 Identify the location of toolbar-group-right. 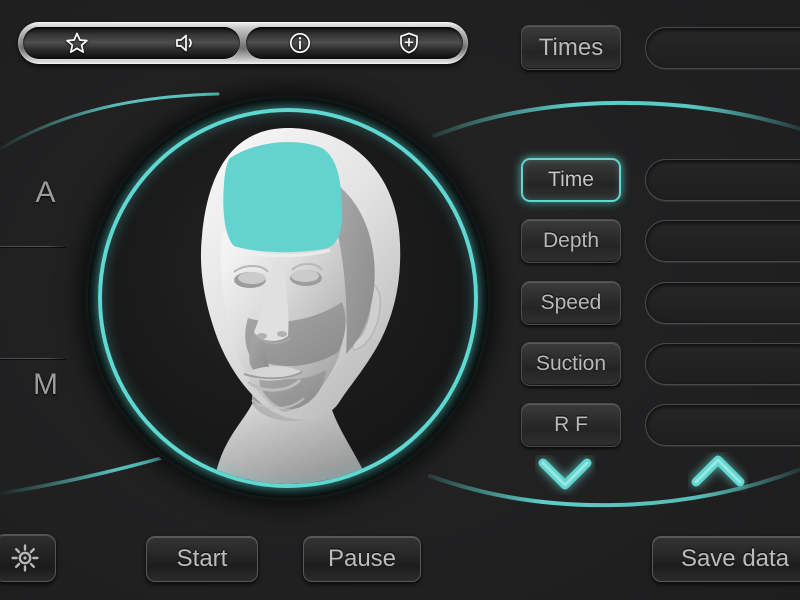
(354, 43).